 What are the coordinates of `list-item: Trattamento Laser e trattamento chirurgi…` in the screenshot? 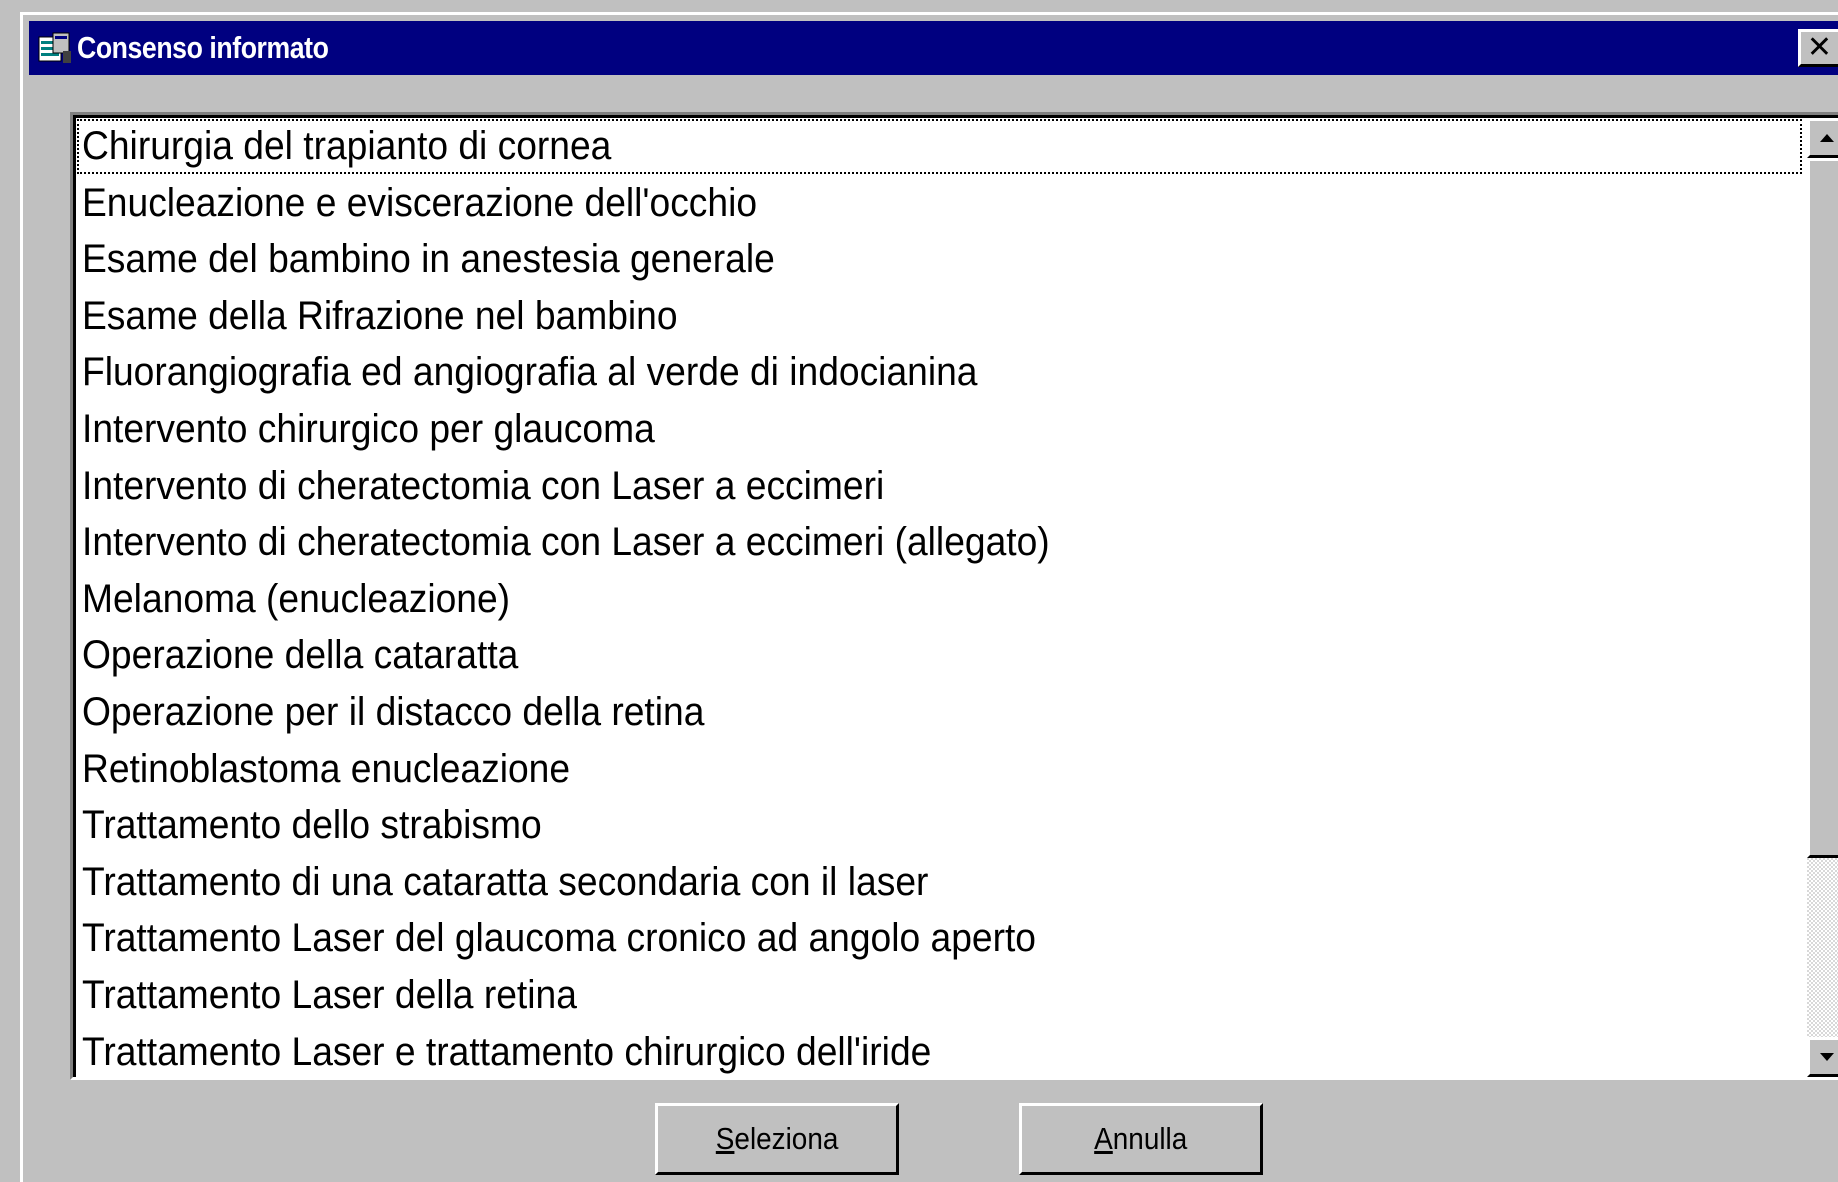 It's located at (939, 1051).